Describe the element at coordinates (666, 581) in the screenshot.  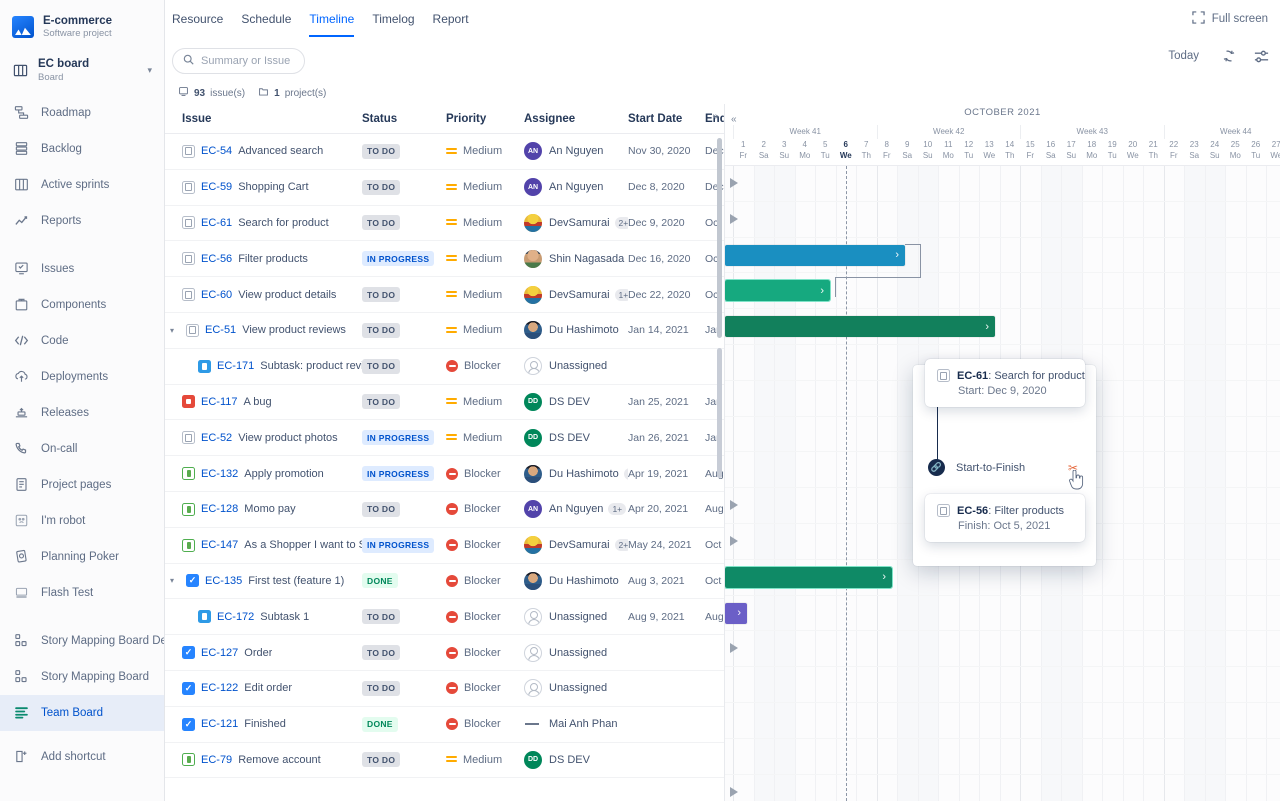
I see `start-date-cell: Aug 3, 2021` at that location.